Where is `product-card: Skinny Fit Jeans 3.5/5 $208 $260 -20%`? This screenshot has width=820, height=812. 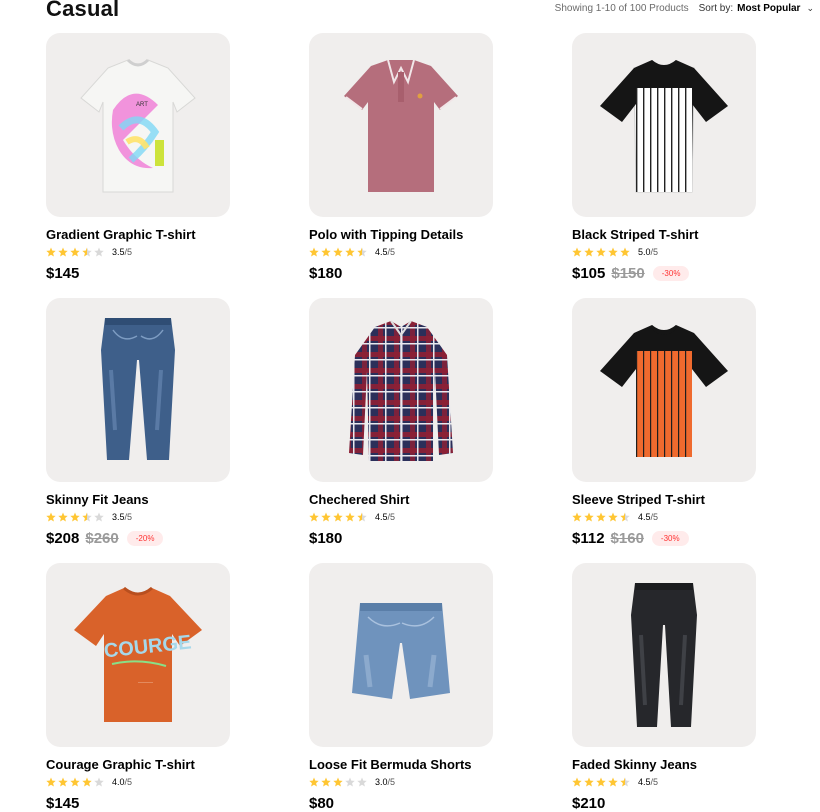
product-card: Skinny Fit Jeans 3.5/5 $208 $260 -20% is located at coordinates (138, 422).